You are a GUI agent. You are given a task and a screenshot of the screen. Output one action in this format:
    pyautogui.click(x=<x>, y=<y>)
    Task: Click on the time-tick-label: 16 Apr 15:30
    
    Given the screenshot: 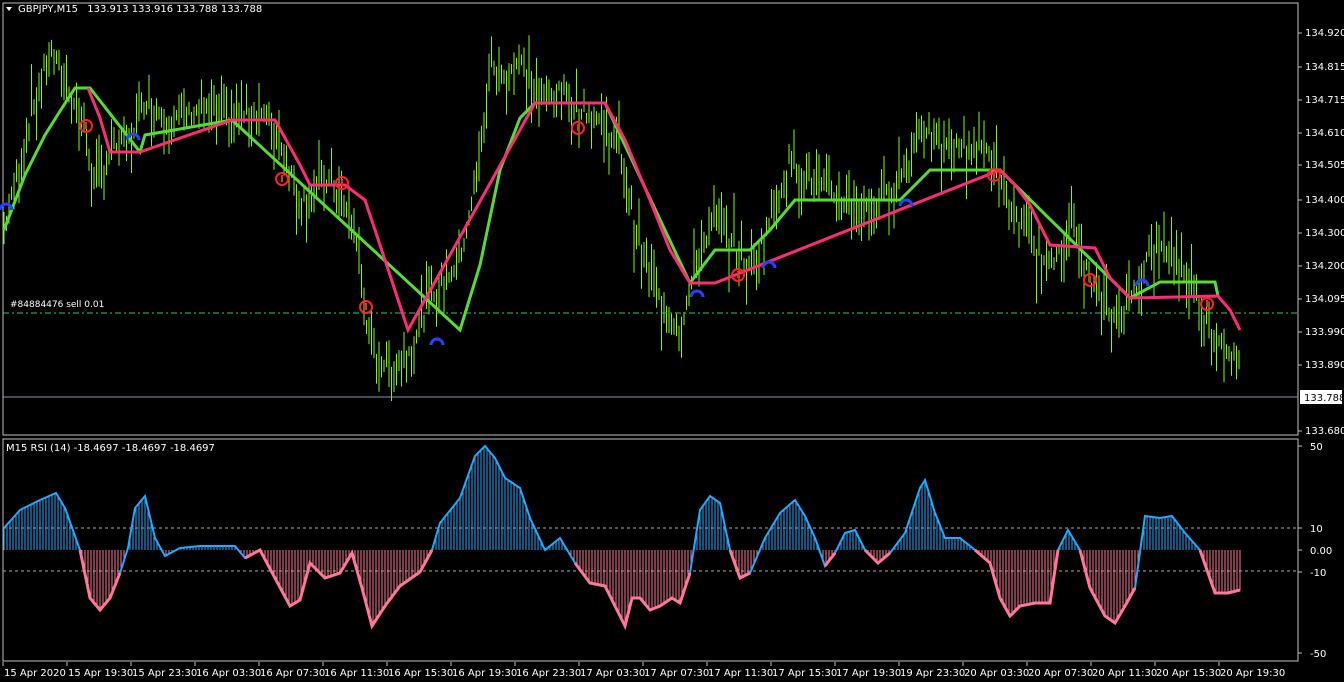 What is the action you would take?
    pyautogui.click(x=420, y=673)
    